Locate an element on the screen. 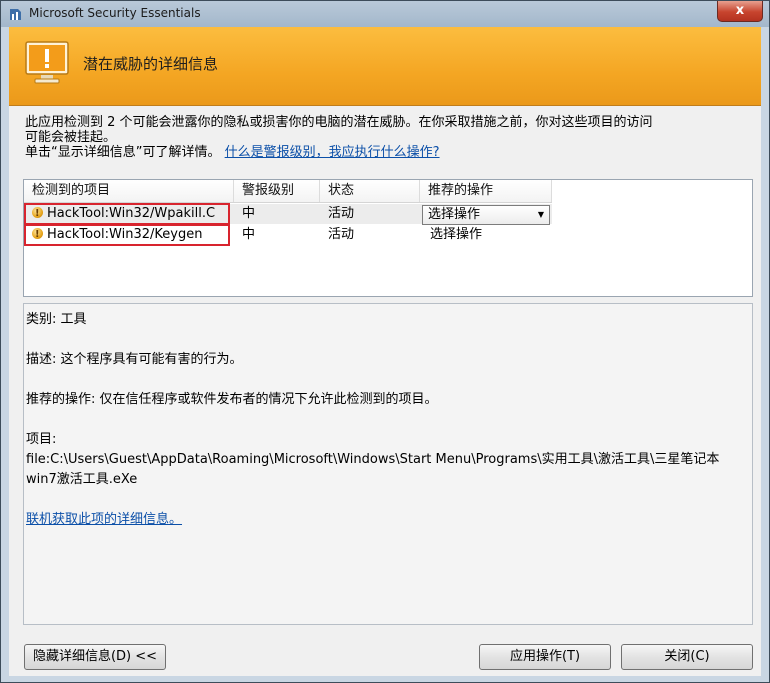 The width and height of the screenshot is (770, 683). description-line-2: 可能会被挂起。 is located at coordinates (71, 137).